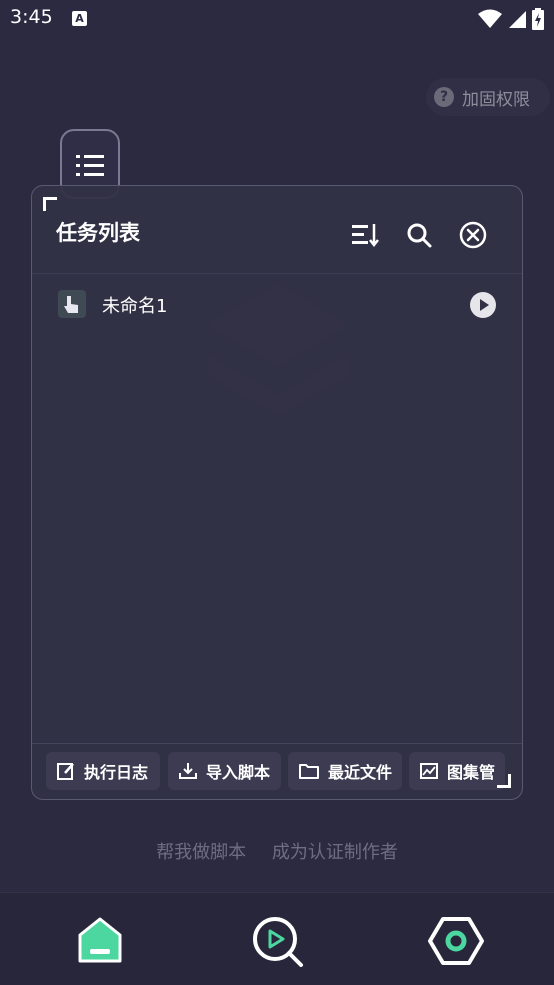  I want to click on recent-files-button: 最近文件, so click(345, 771).